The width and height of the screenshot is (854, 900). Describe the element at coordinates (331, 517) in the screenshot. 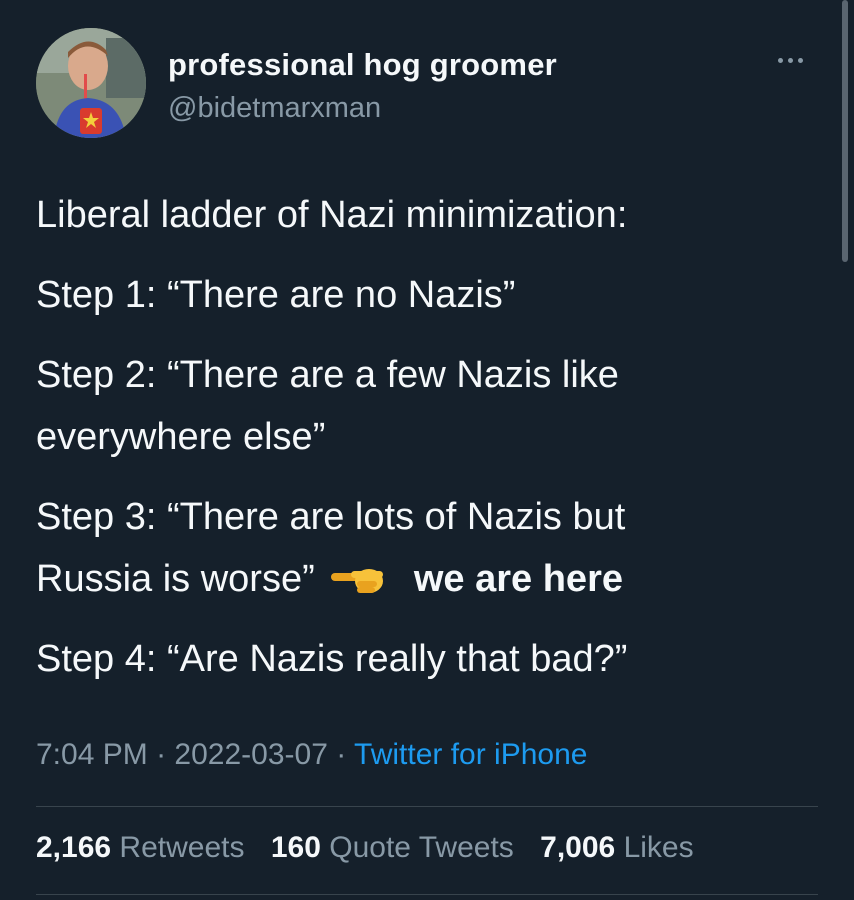

I see `step-3-line-1: Step 3: “There are lots of Nazis but` at that location.